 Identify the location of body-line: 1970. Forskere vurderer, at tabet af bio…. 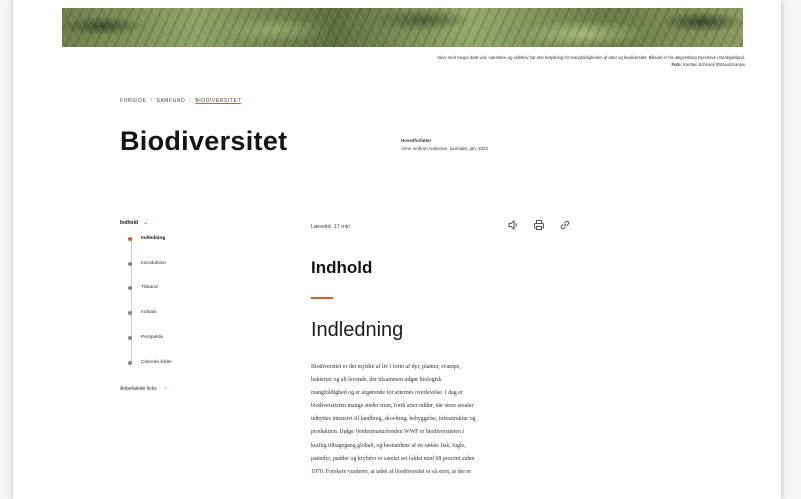
(391, 471).